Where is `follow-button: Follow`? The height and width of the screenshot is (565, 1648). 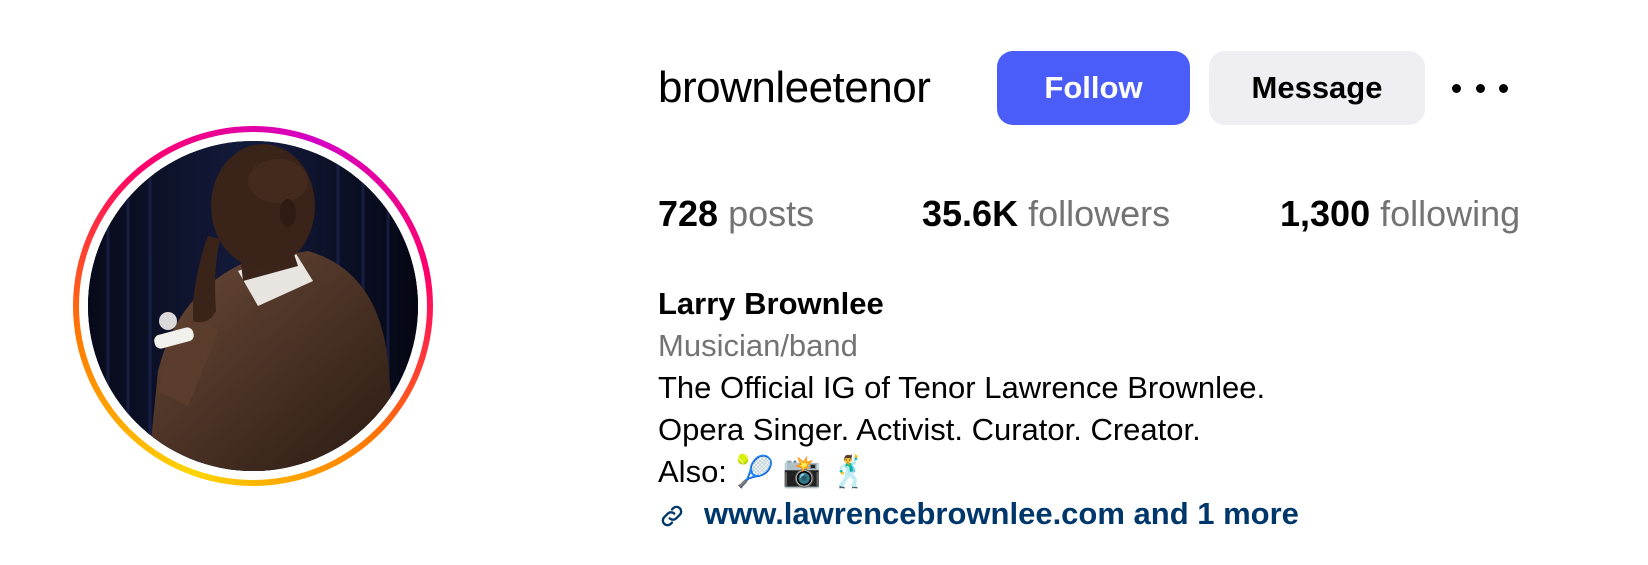 follow-button: Follow is located at coordinates (1093, 88).